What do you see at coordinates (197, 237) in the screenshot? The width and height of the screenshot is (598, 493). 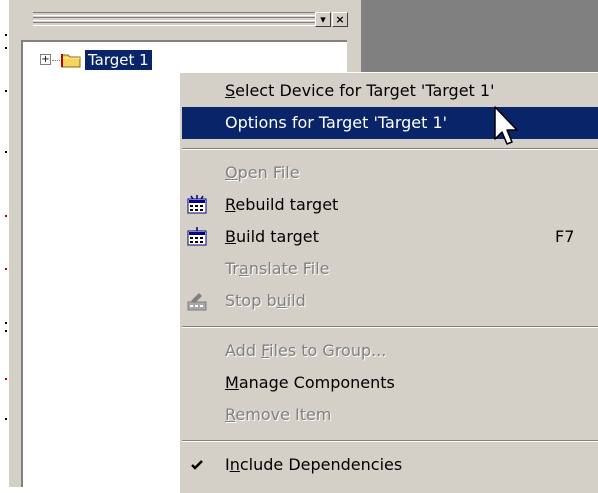 I see `build-icon` at bounding box center [197, 237].